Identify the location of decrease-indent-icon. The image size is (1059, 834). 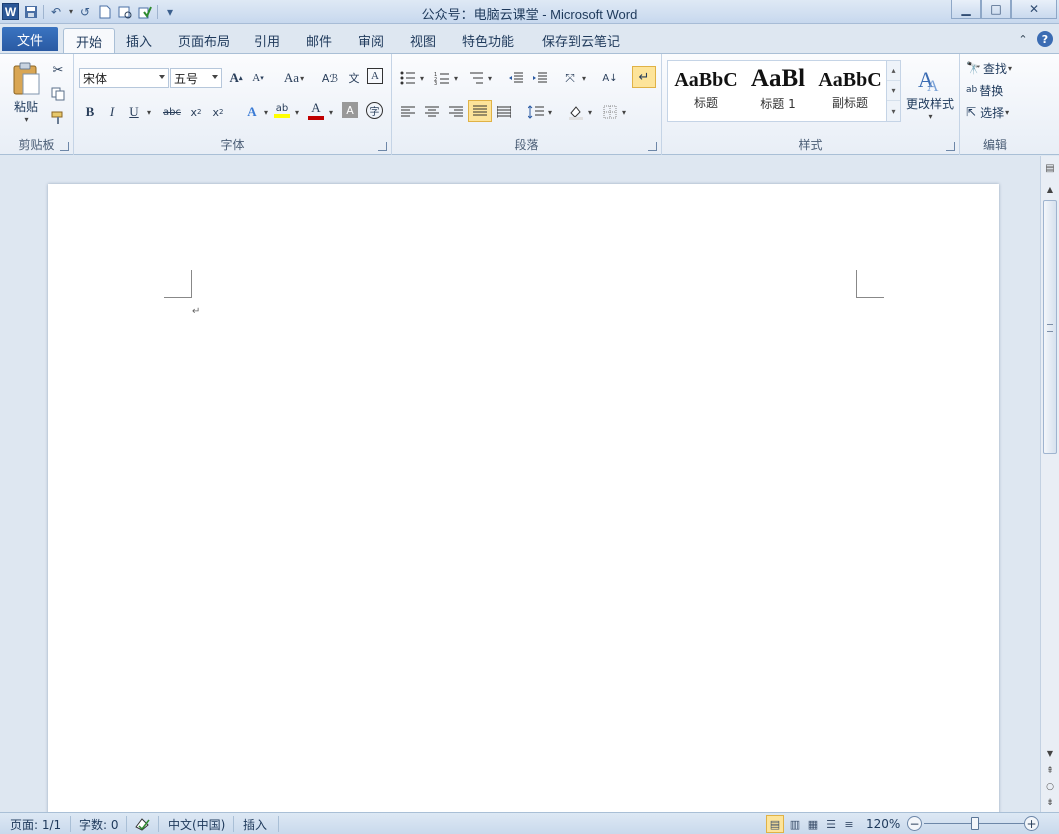
(516, 78).